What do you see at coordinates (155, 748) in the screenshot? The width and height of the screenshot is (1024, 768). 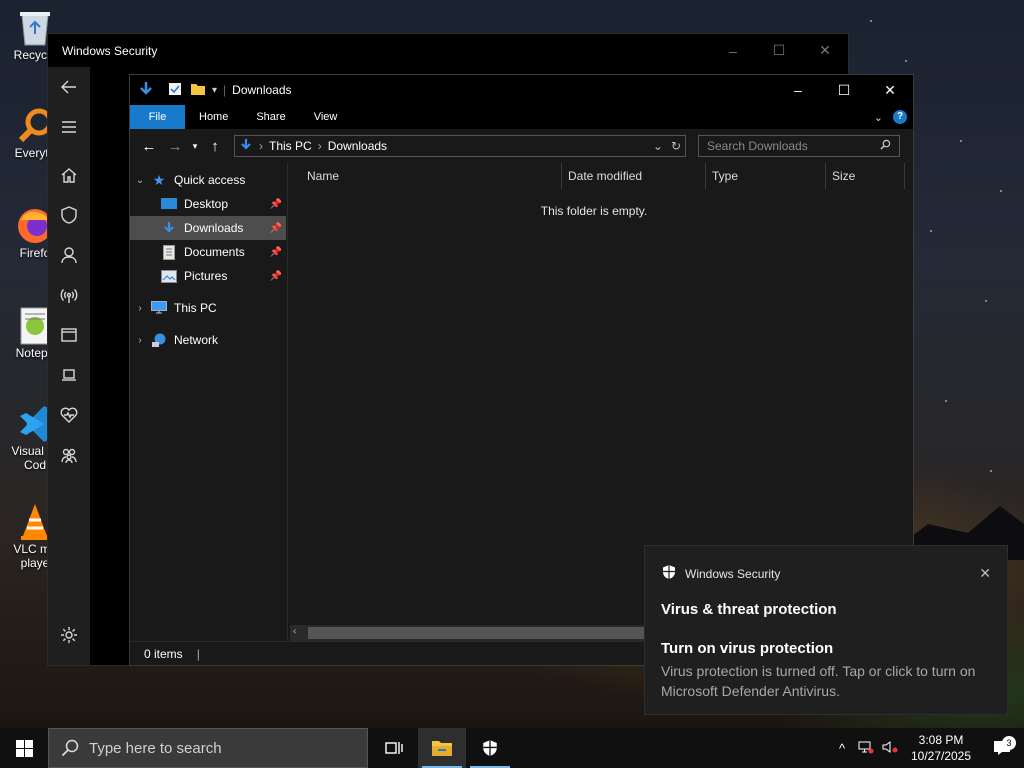 I see `taskbar-search-placeholder: Type here to search` at bounding box center [155, 748].